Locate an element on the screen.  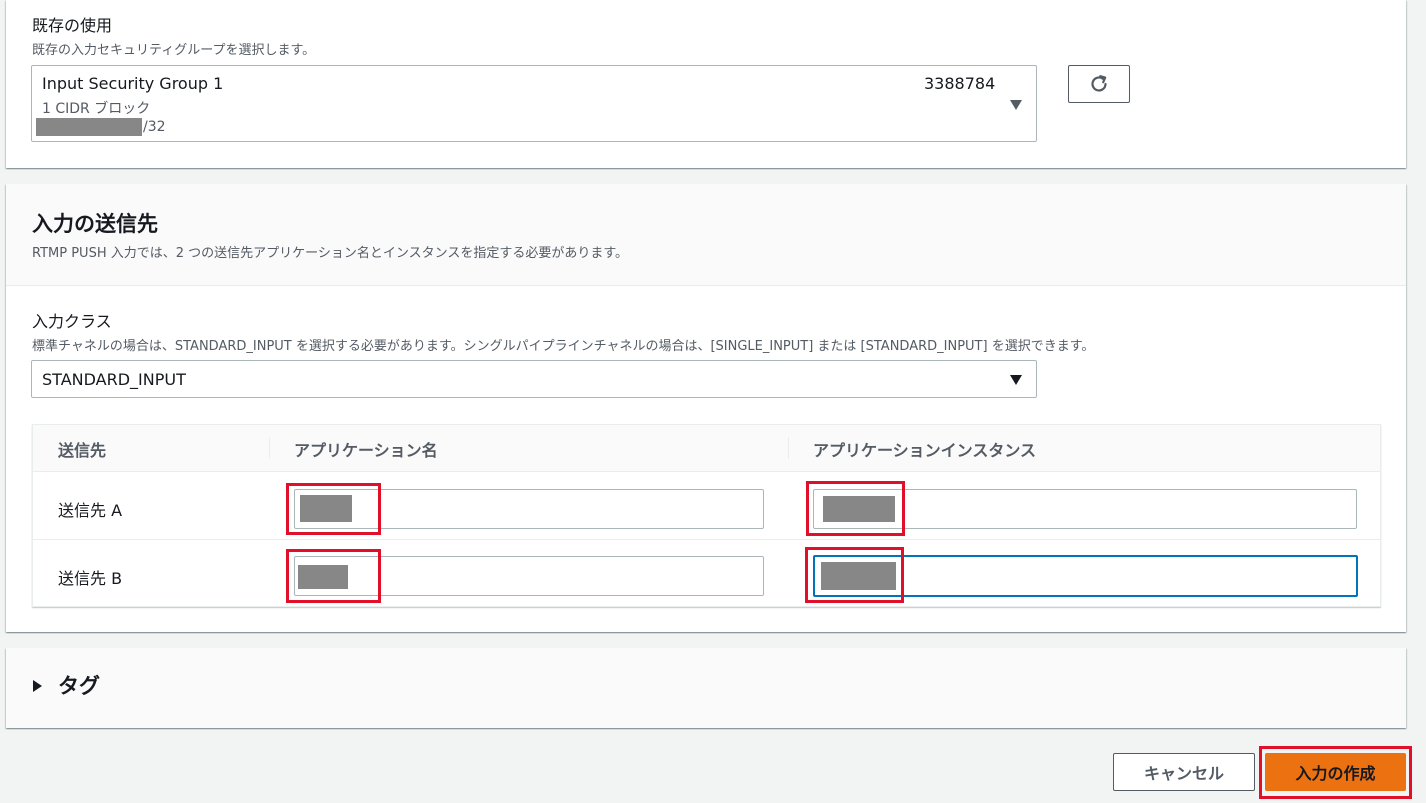
security-group-name: Input Security Group 1 is located at coordinates (133, 83).